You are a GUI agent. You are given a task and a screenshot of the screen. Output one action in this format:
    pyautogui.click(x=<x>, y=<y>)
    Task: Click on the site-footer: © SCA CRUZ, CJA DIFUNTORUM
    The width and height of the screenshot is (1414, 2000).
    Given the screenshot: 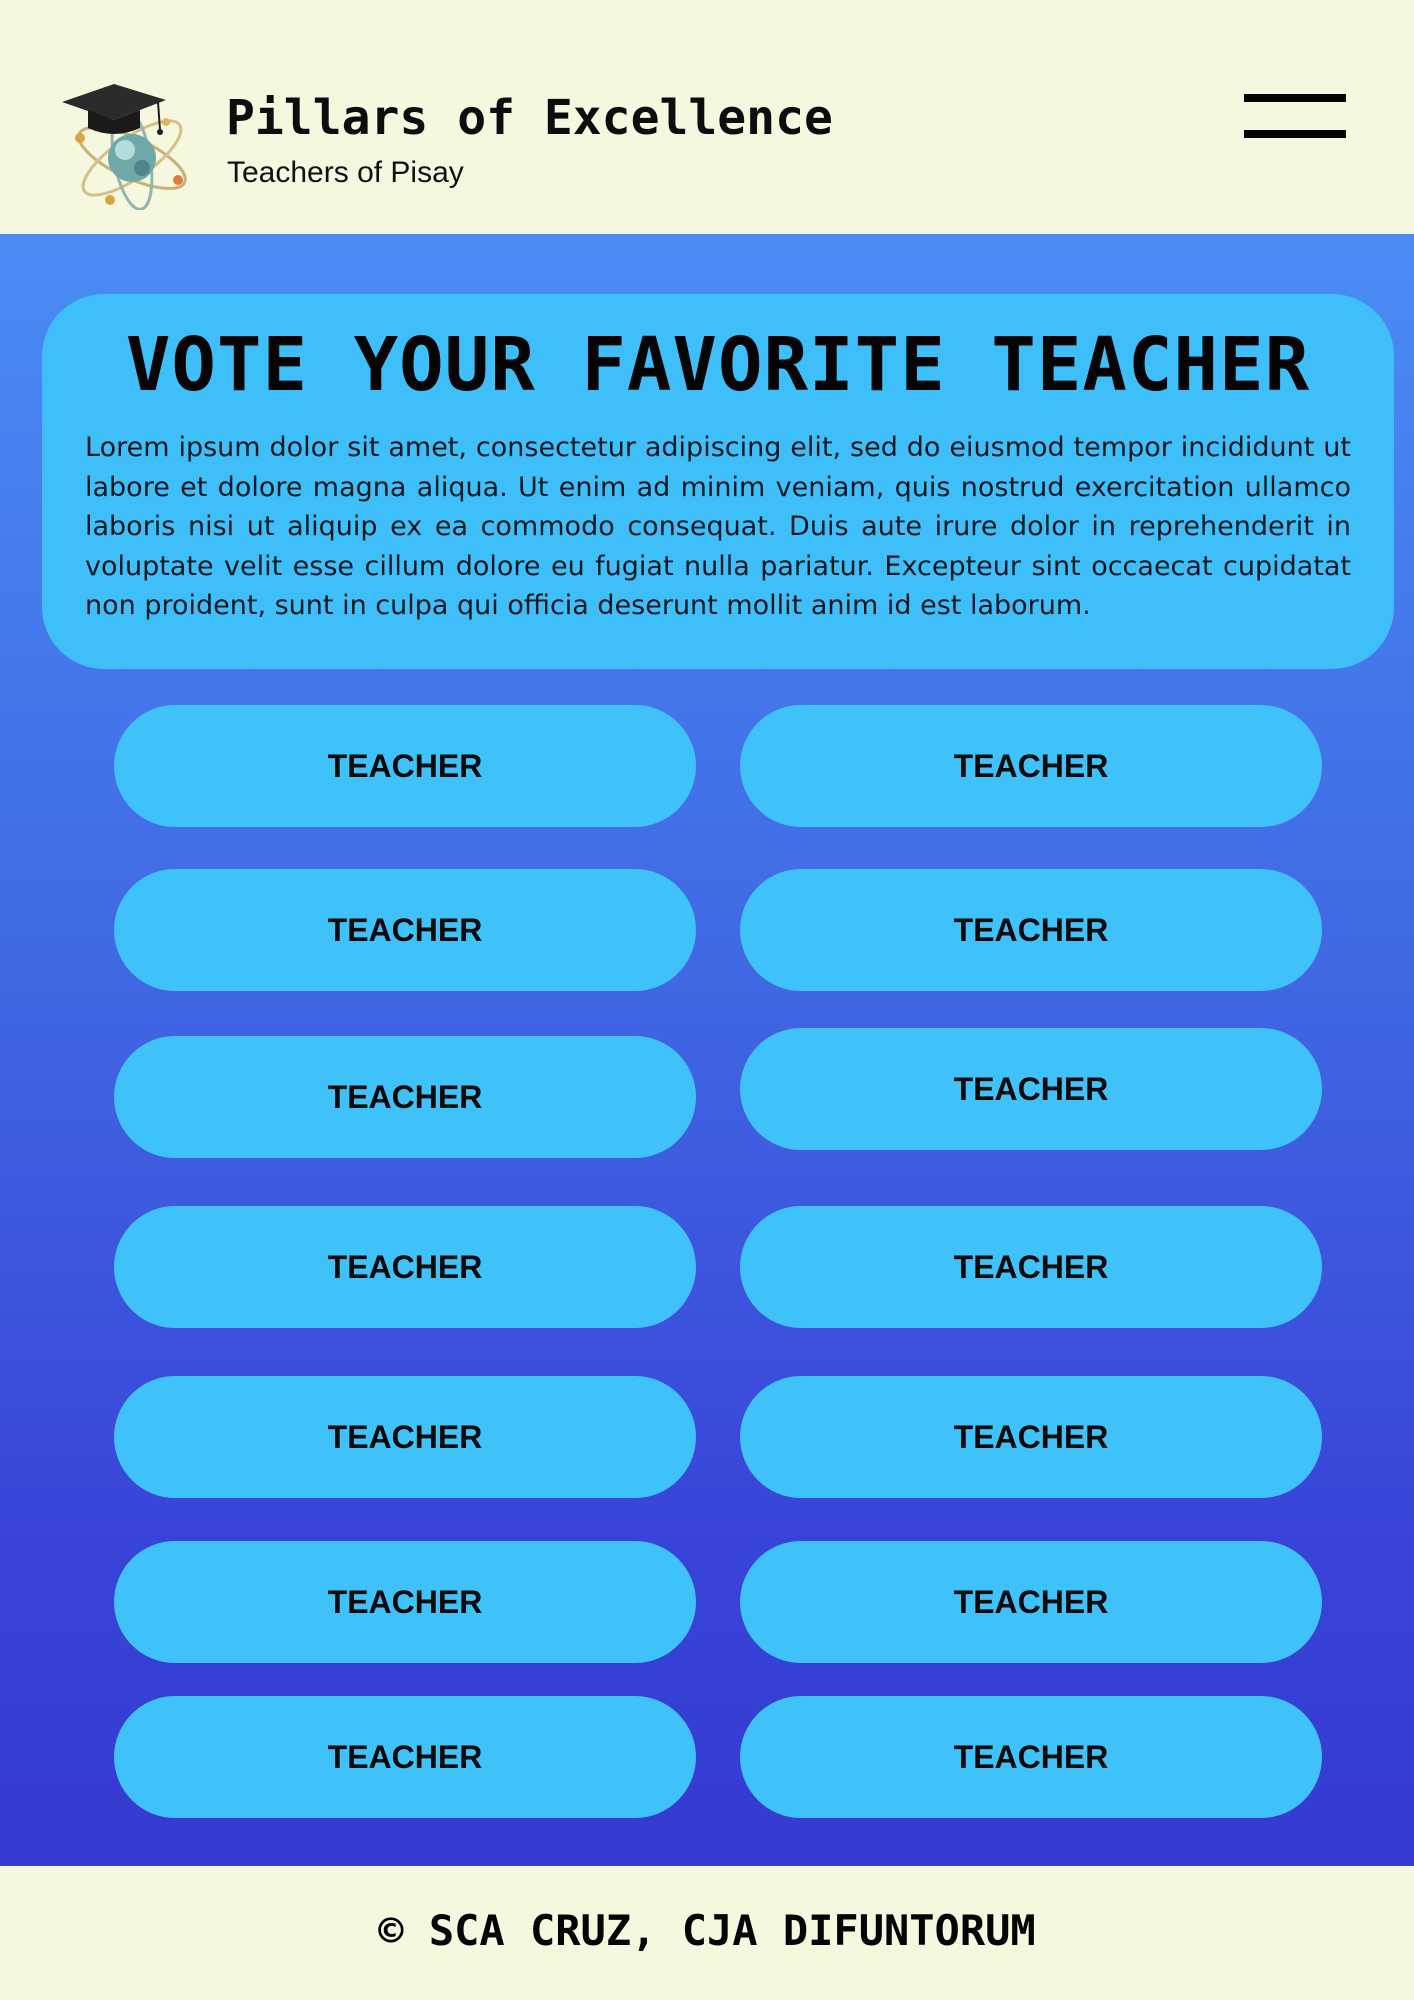 What is the action you would take?
    pyautogui.click(x=707, y=1933)
    